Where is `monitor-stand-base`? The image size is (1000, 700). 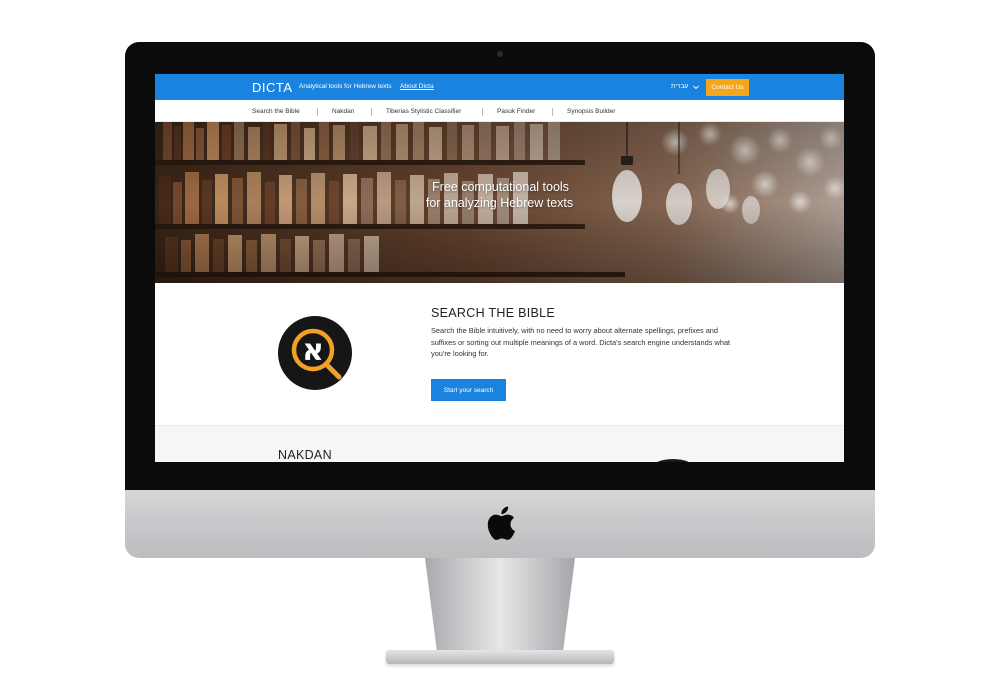
monitor-stand-base is located at coordinates (500, 657).